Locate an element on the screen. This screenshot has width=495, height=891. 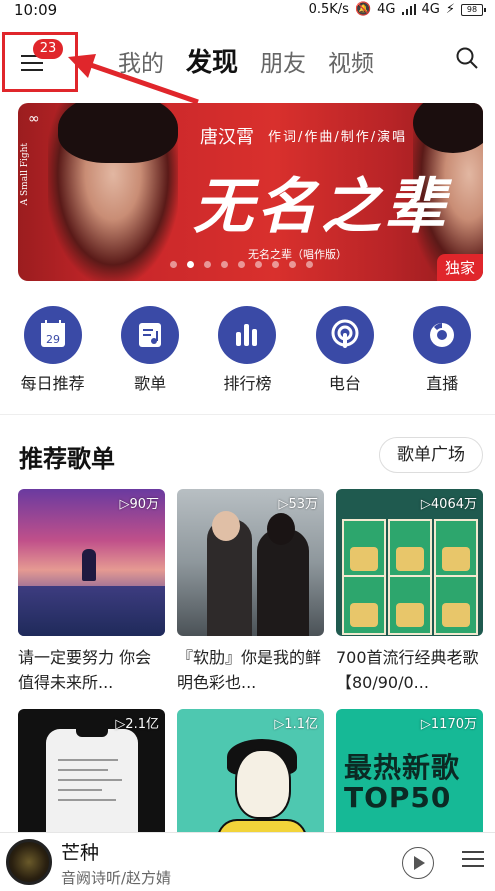
play-count: ▷90万 is located at coordinates (139, 504).